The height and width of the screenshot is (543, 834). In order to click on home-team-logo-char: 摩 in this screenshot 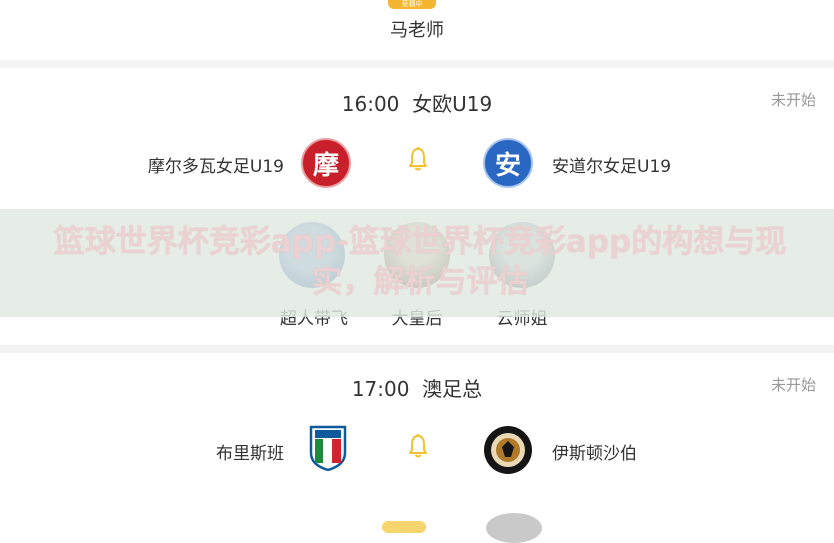, I will do `click(325, 165)`.